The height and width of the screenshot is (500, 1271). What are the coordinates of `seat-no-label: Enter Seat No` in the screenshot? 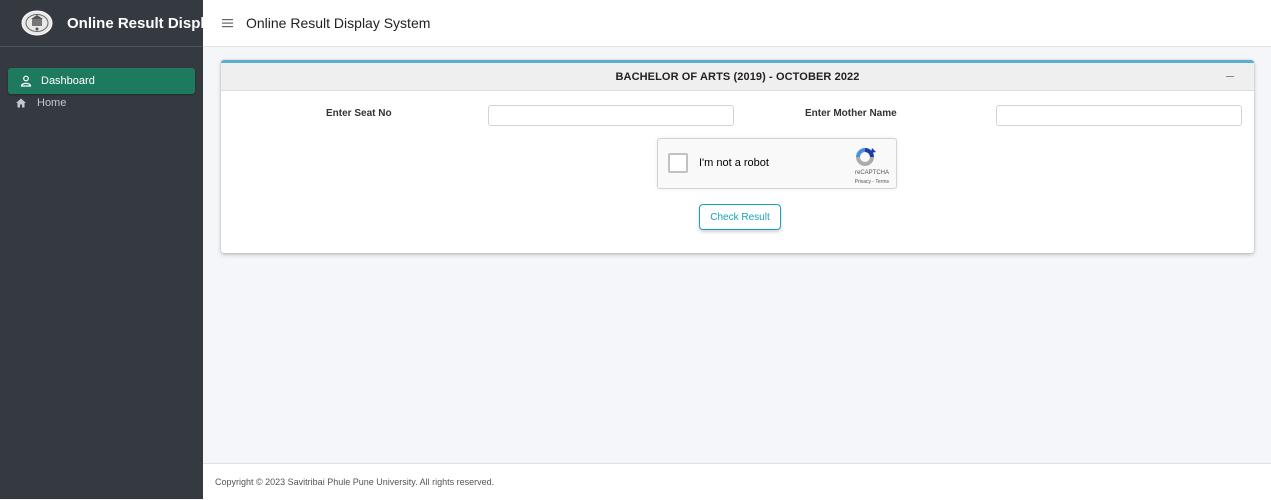 It's located at (359, 113).